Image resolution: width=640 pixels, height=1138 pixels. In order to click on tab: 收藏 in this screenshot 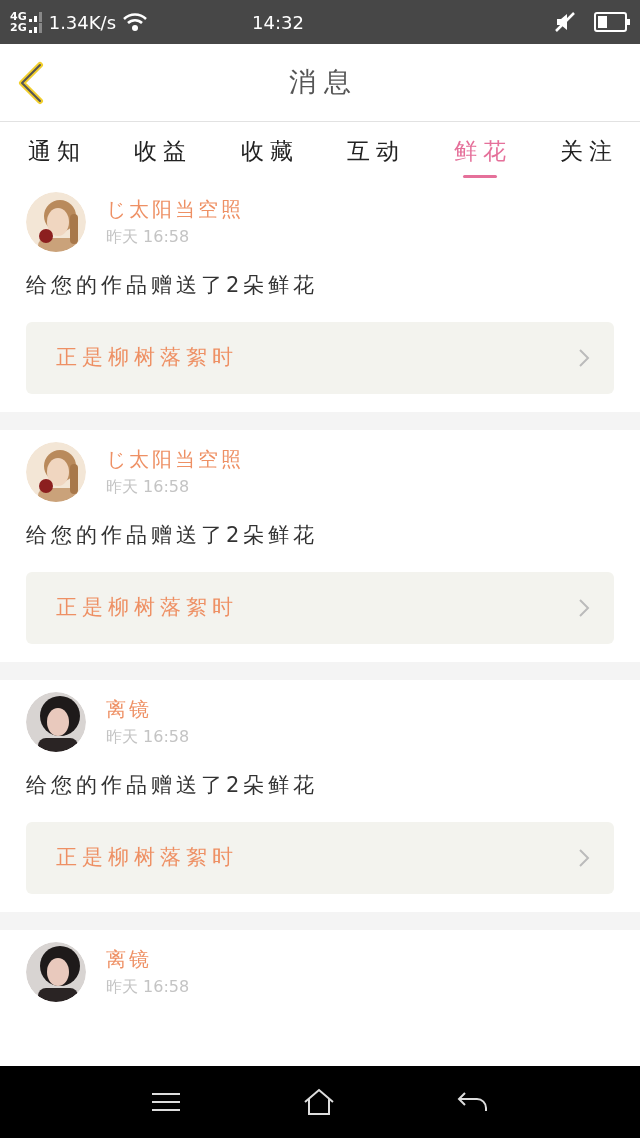, I will do `click(266, 151)`.